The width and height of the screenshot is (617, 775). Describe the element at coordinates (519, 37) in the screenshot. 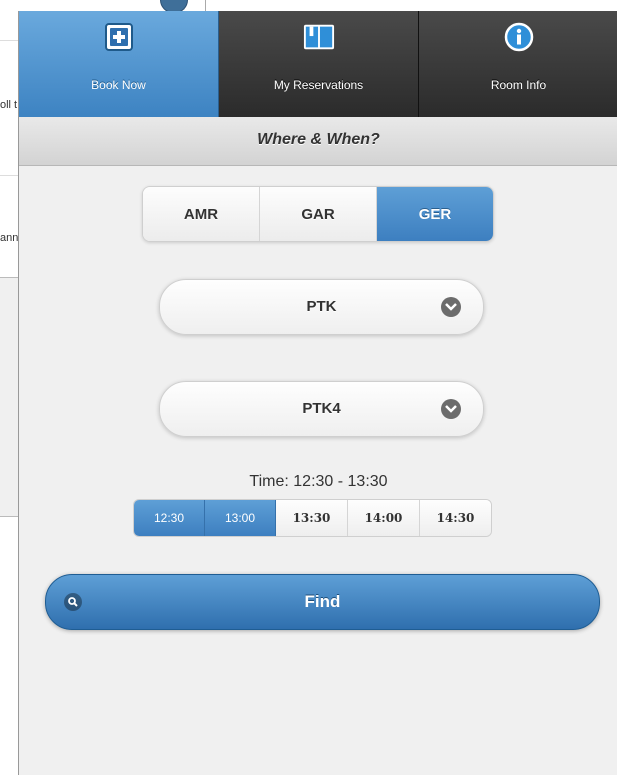

I see `info-circle-icon` at that location.